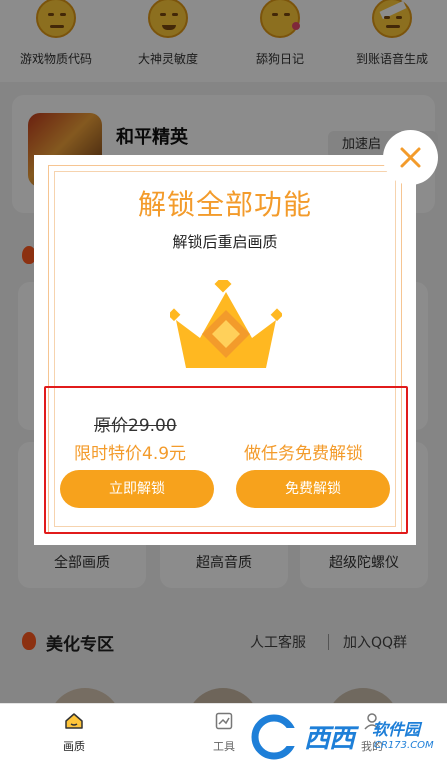 The image size is (447, 766). What do you see at coordinates (404, 745) in the screenshot?
I see `watermark-url: CR173.COM` at bounding box center [404, 745].